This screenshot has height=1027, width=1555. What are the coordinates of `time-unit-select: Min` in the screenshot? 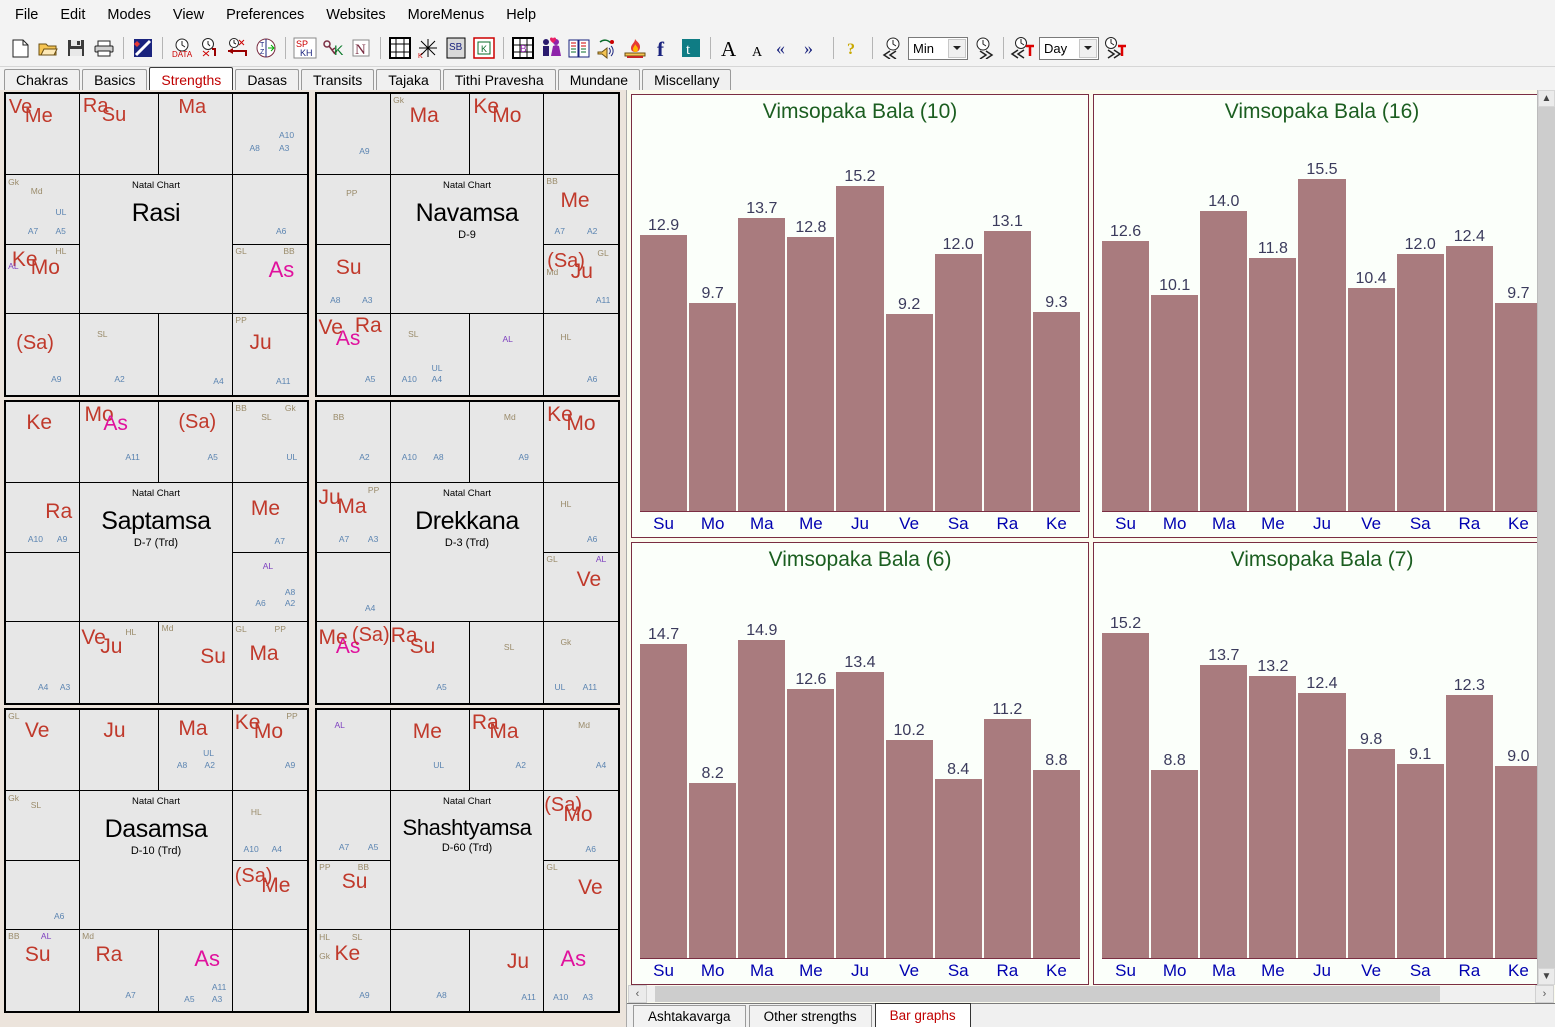 It's located at (938, 48).